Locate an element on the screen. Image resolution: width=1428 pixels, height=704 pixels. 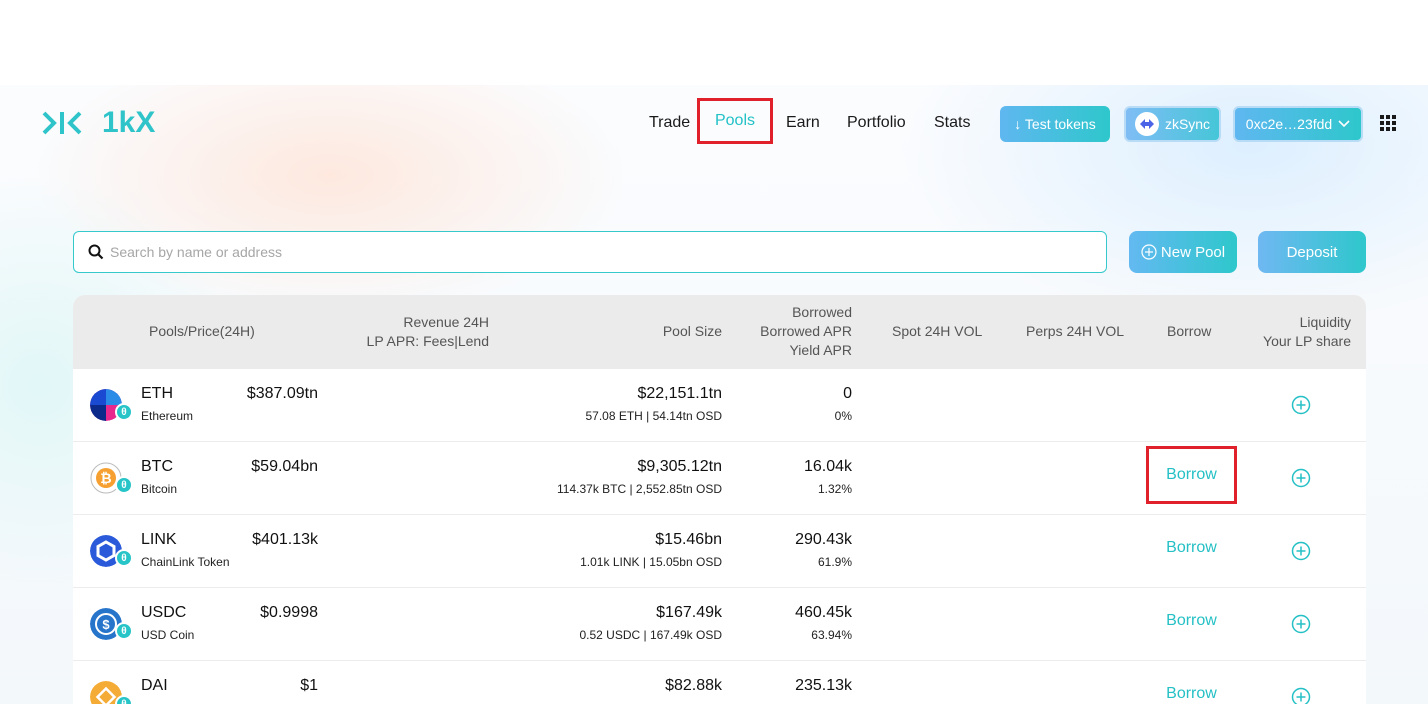
logo-mark-icon is located at coordinates (62, 123).